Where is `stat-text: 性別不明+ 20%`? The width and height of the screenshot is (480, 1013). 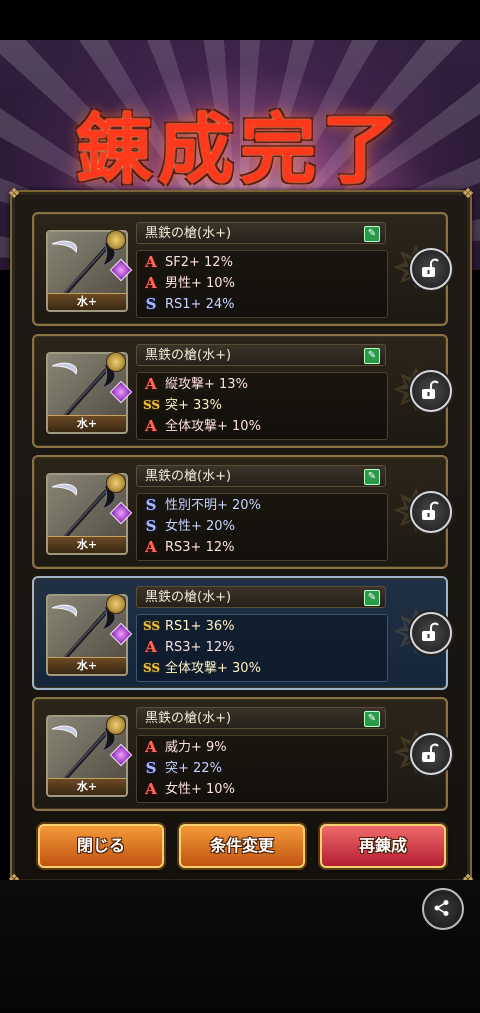
stat-text: 性別不明+ 20% is located at coordinates (213, 505).